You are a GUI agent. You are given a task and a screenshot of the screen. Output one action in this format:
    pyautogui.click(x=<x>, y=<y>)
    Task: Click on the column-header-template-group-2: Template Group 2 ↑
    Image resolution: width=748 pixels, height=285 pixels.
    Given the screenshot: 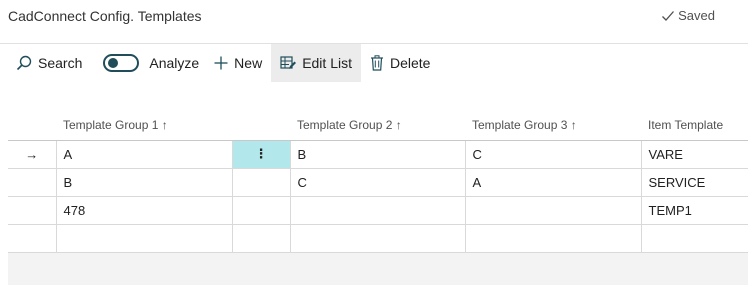 What is the action you would take?
    pyautogui.click(x=377, y=125)
    